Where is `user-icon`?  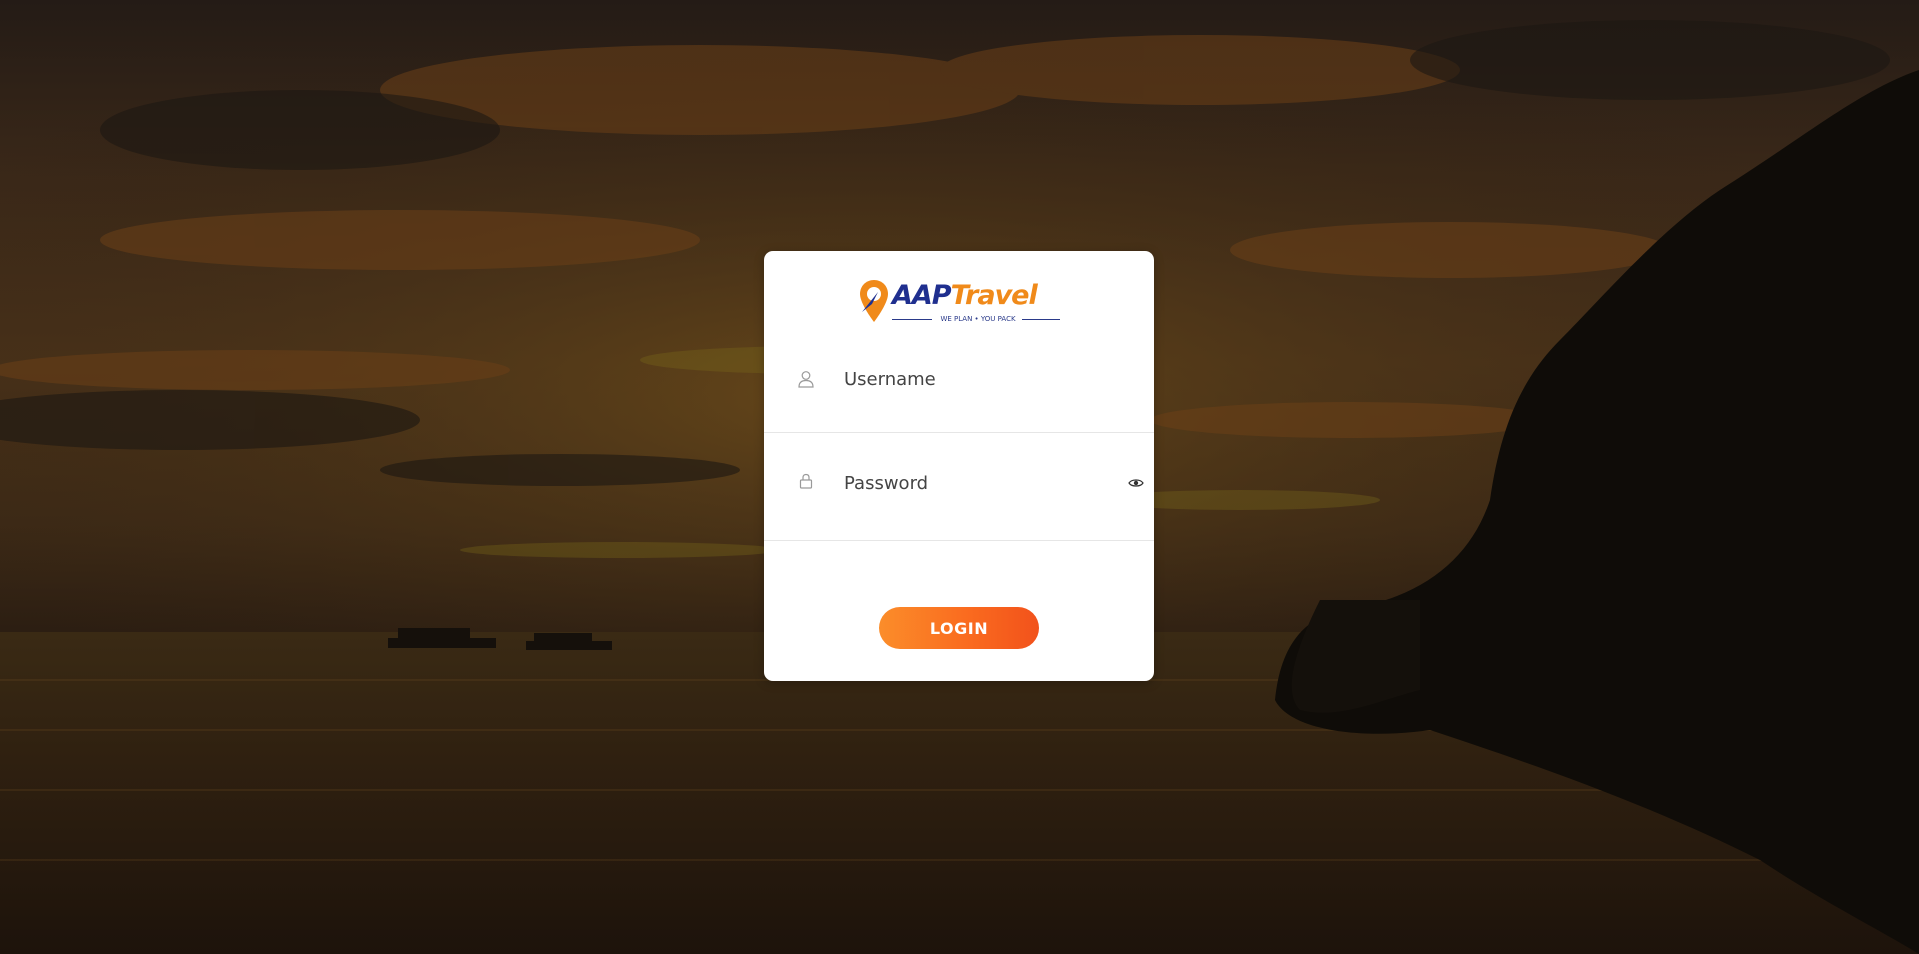 user-icon is located at coordinates (806, 379).